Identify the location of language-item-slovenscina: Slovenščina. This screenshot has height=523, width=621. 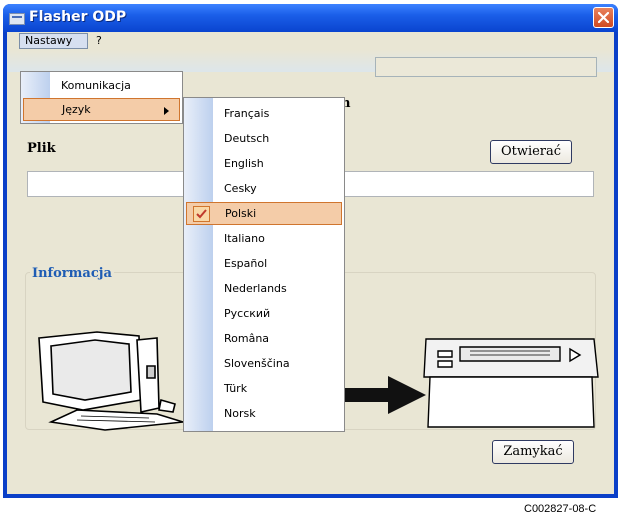
(264, 363).